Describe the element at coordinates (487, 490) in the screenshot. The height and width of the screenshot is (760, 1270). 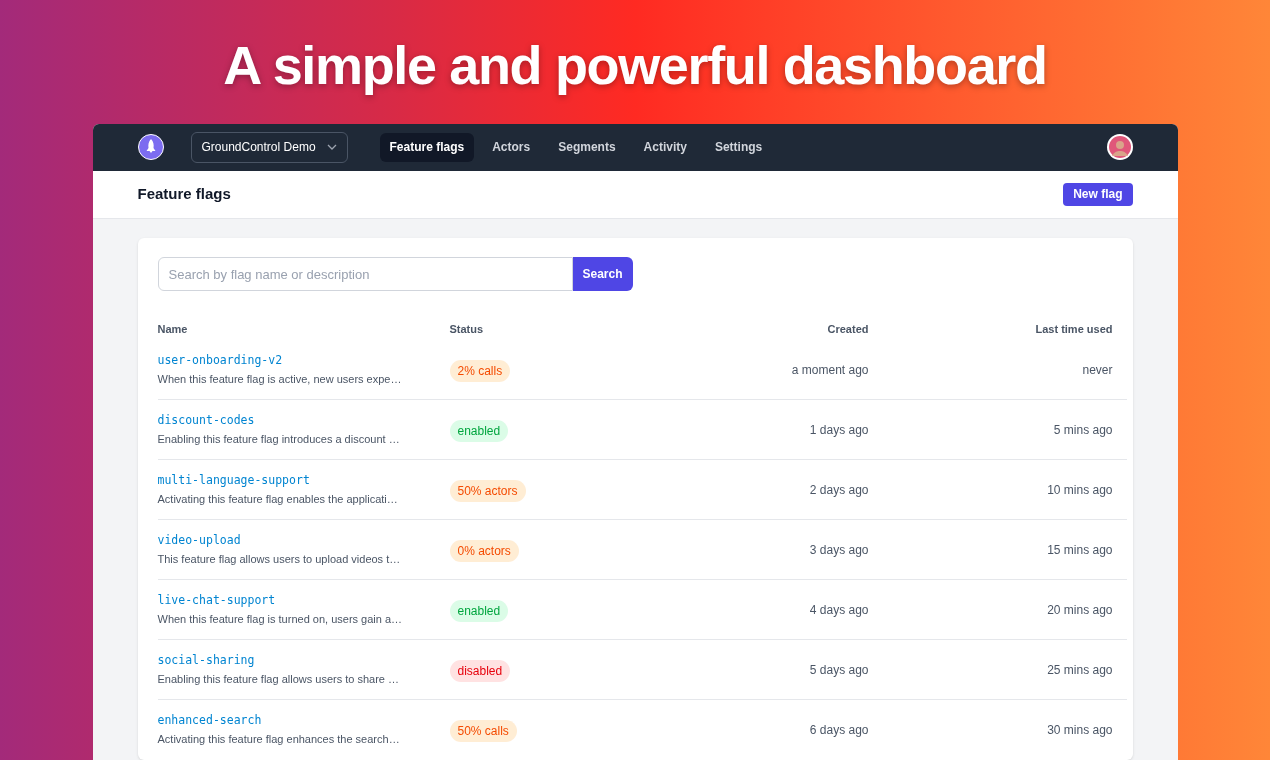
I see `status-badge: 50% actors` at that location.